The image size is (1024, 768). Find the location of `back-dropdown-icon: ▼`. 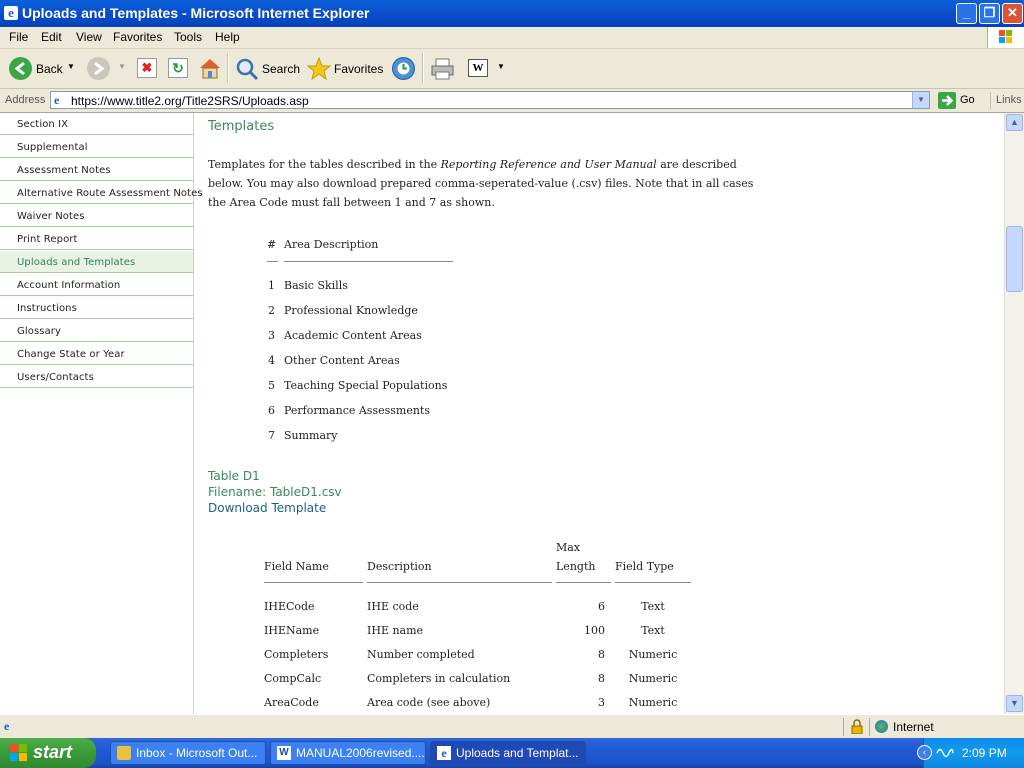

back-dropdown-icon: ▼ is located at coordinates (71, 66).